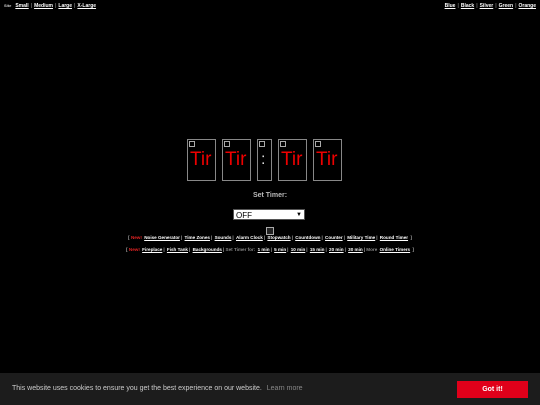 The width and height of the screenshot is (540, 405). What do you see at coordinates (270, 195) in the screenshot?
I see `set-timer-label: Set Timer:` at bounding box center [270, 195].